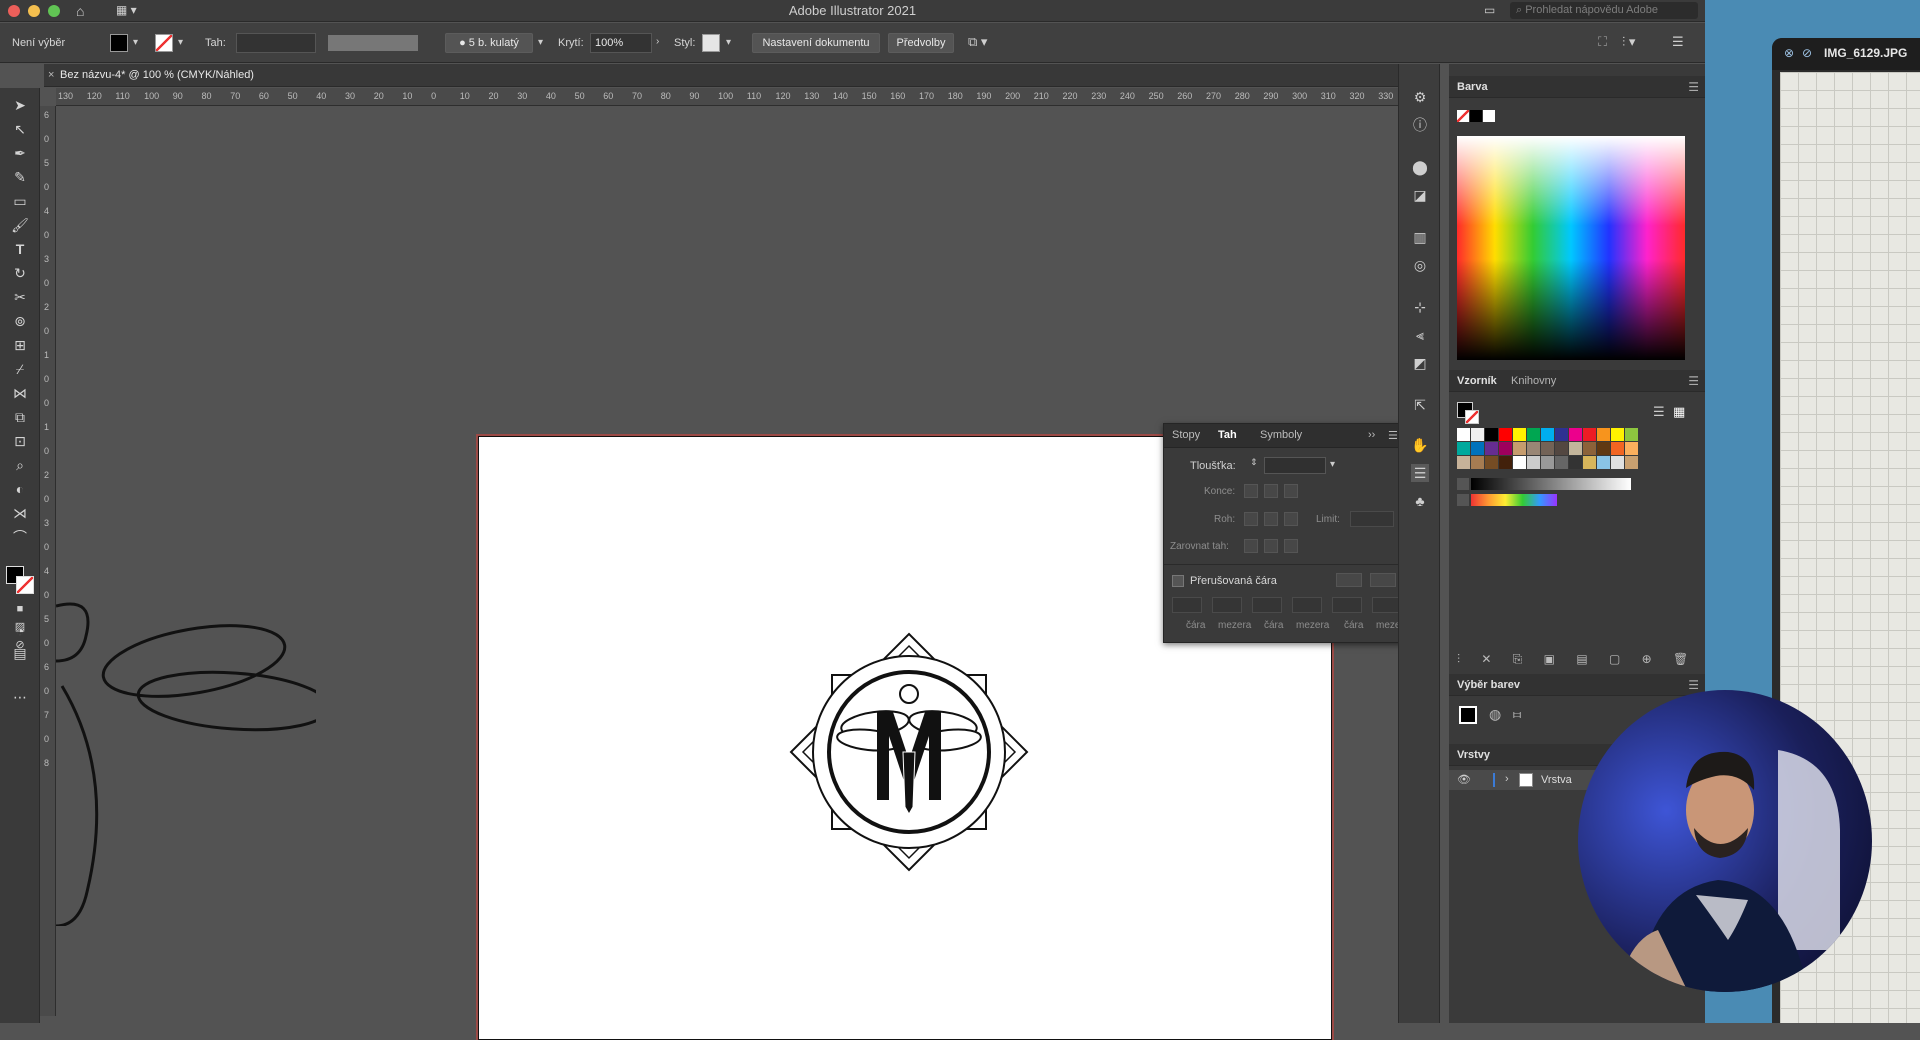 This screenshot has height=1040, width=1920. I want to click on tab-libraries: Knihovny, so click(1533, 381).